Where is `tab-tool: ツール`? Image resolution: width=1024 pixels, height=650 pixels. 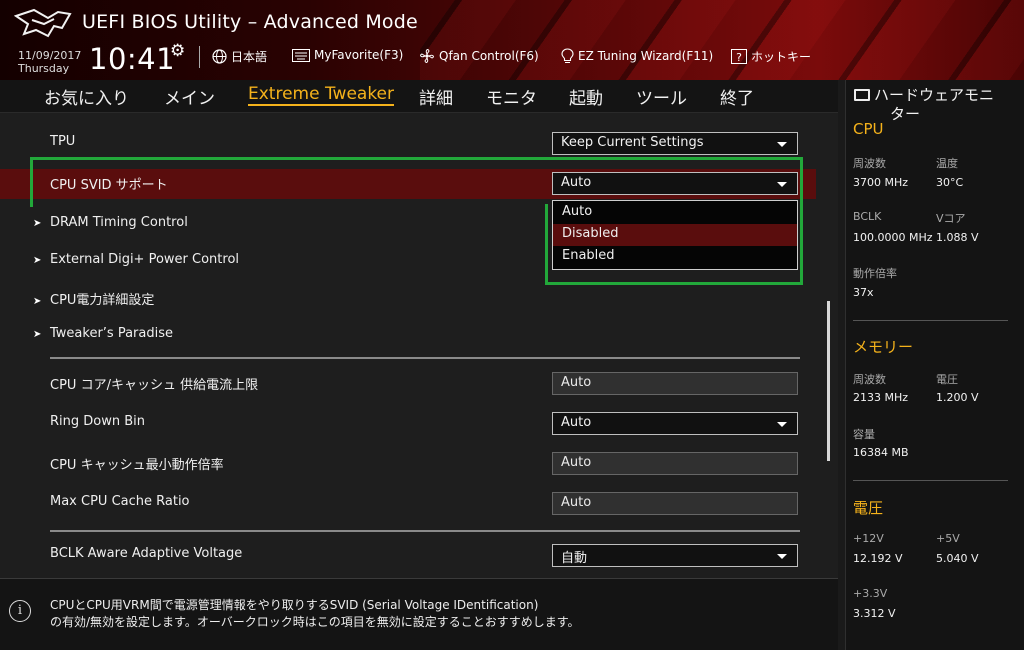 tab-tool: ツール is located at coordinates (661, 96).